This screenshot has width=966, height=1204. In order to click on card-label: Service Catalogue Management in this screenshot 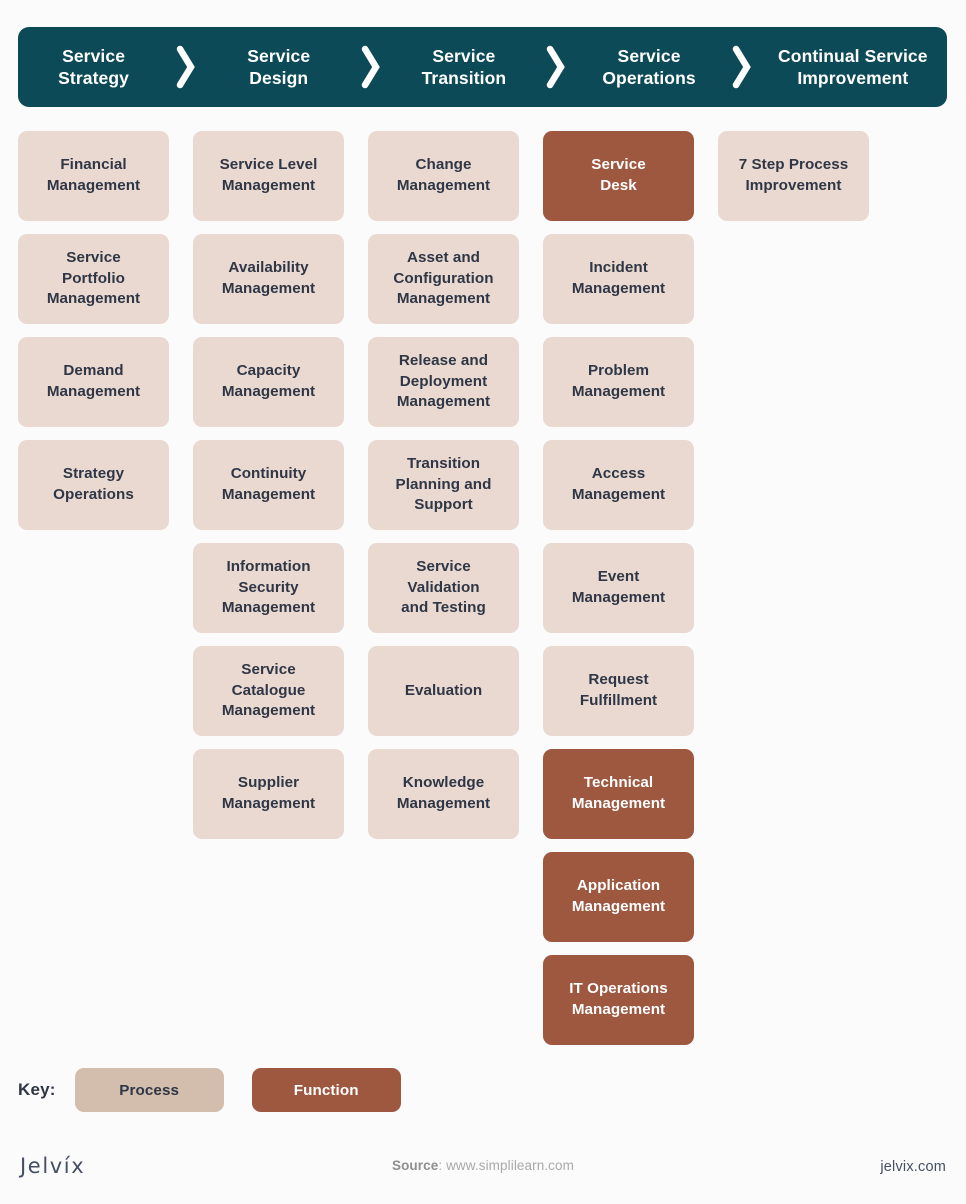, I will do `click(268, 690)`.